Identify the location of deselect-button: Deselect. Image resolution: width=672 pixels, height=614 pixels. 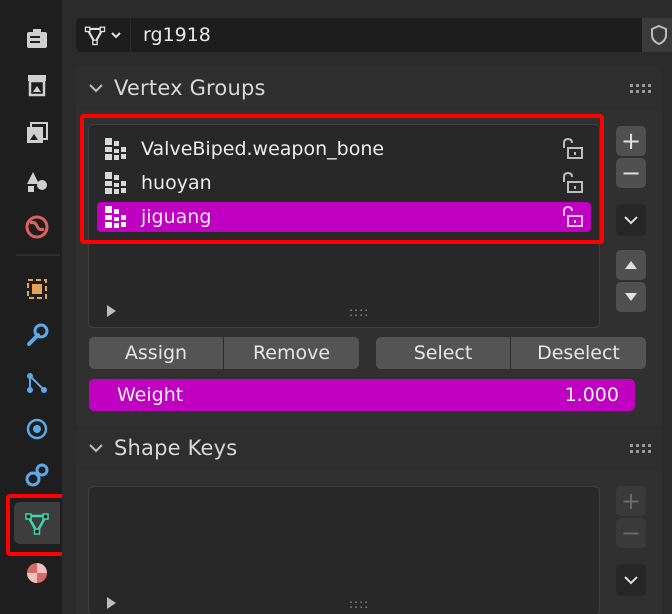
(578, 353).